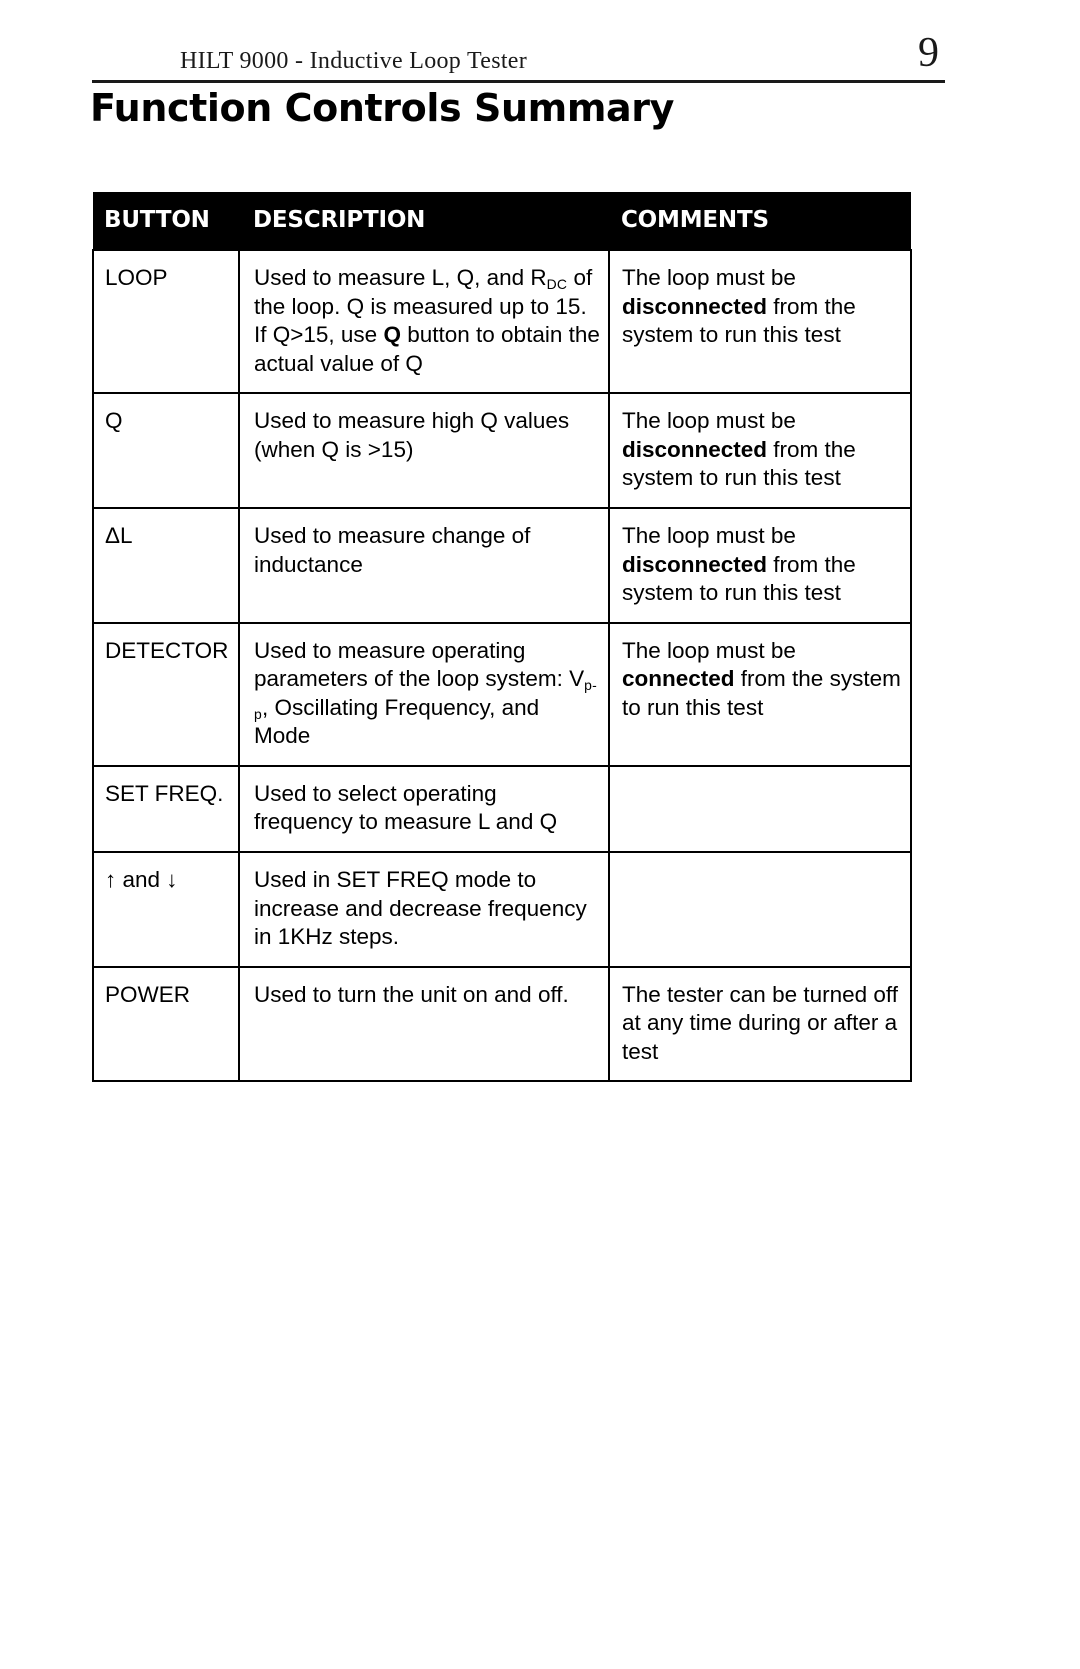 This screenshot has height=1669, width=1080. Describe the element at coordinates (166, 565) in the screenshot. I see `cell-button-name: ΔL` at that location.